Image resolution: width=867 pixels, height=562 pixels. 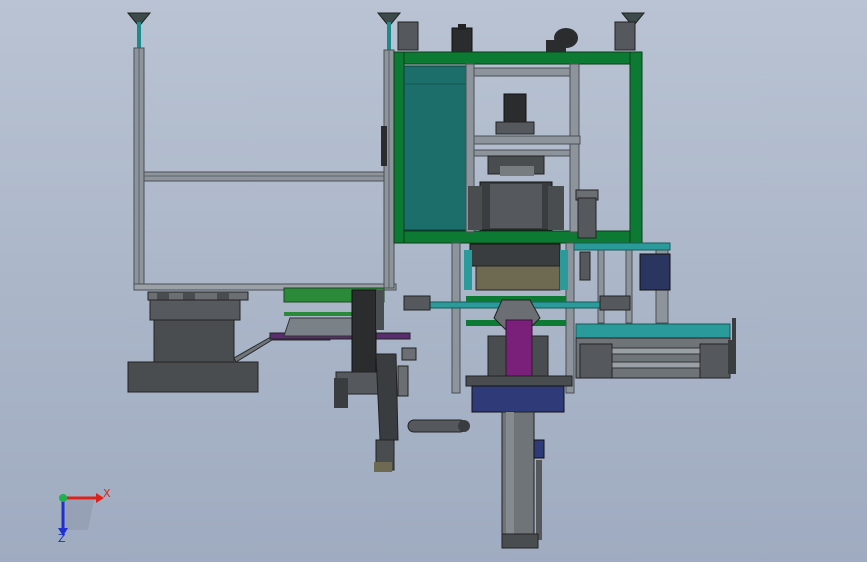 What do you see at coordinates (63, 498) in the screenshot?
I see `triad-y-axis` at bounding box center [63, 498].